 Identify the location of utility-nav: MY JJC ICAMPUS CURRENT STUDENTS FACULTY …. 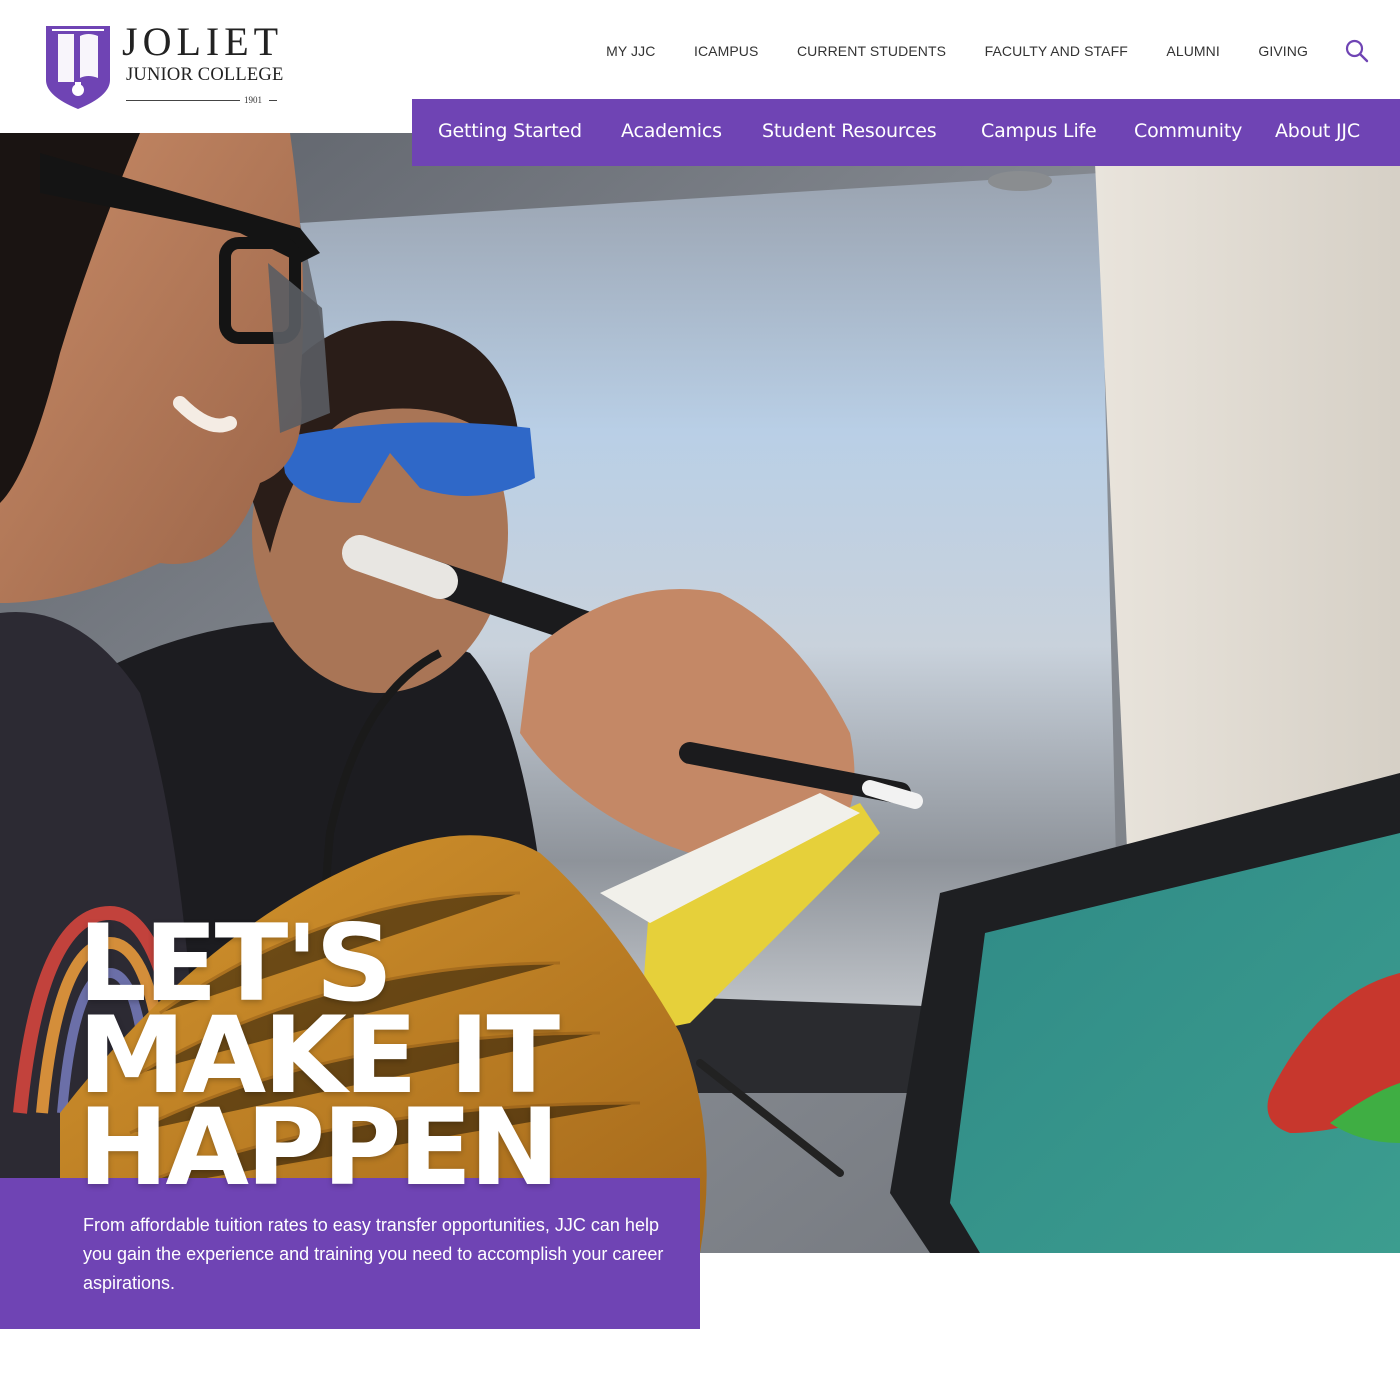
(988, 51).